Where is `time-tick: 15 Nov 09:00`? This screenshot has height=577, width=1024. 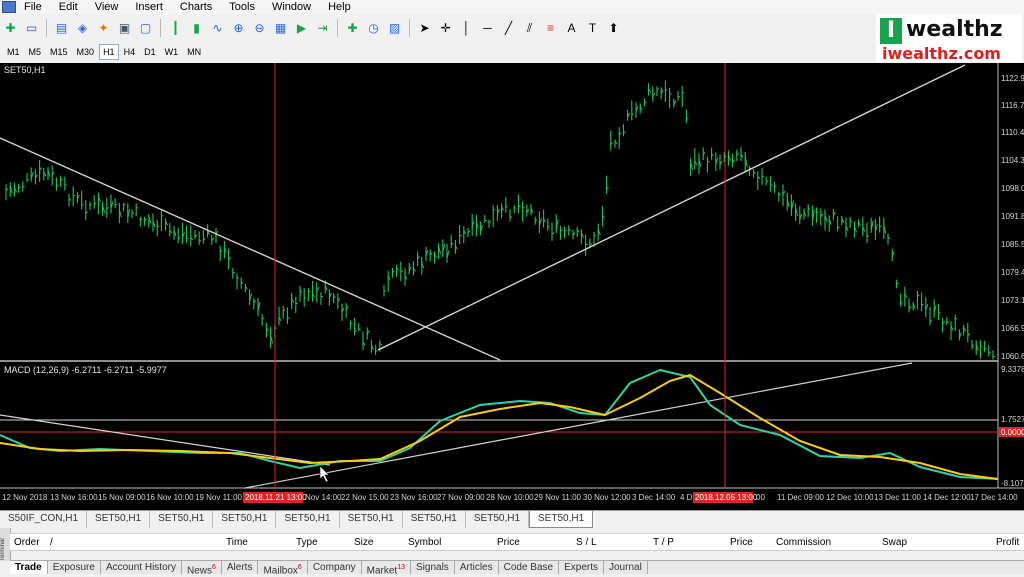
time-tick: 15 Nov 09:00 is located at coordinates (122, 497).